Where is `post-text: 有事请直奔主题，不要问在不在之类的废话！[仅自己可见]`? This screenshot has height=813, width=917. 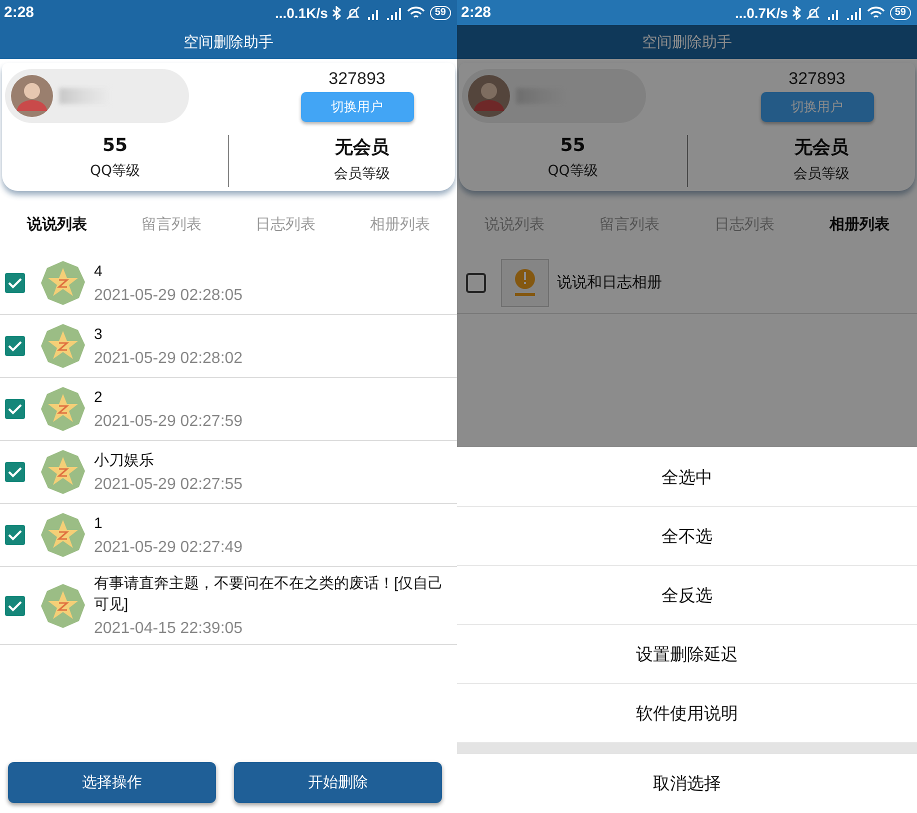 post-text: 有事请直奔主题，不要问在不在之类的废话！[仅自己可见] is located at coordinates (269, 594).